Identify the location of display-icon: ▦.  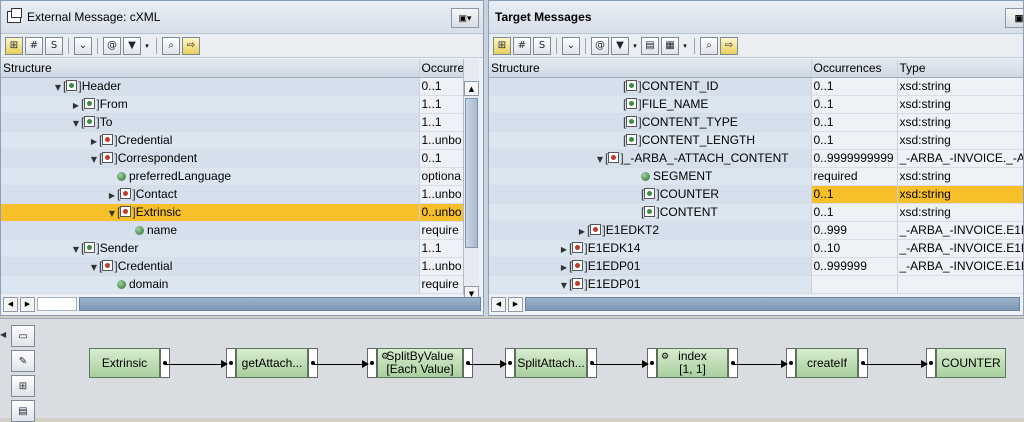
(670, 45).